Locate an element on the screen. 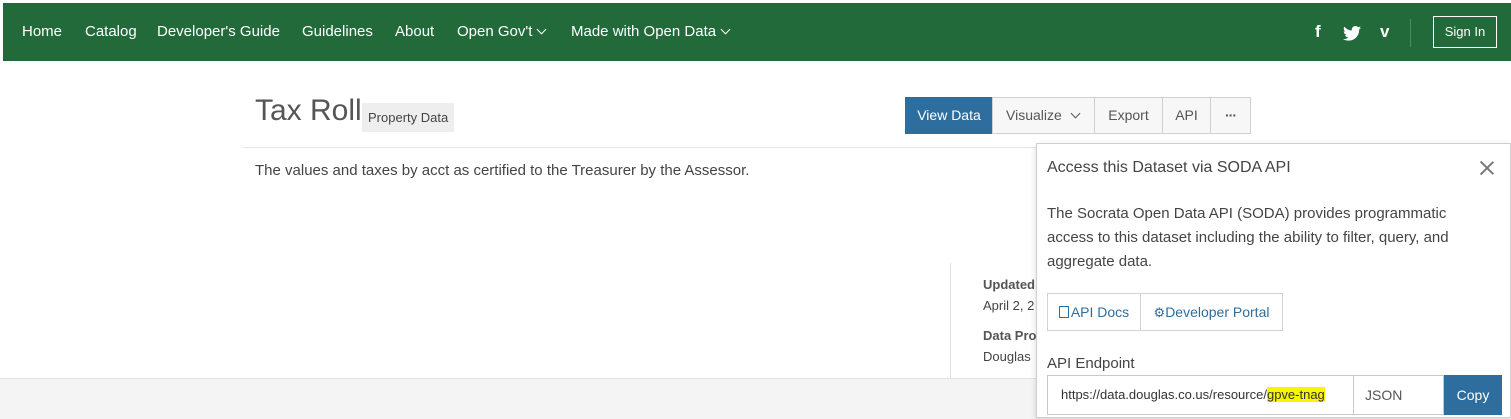  view-data-button: View Data is located at coordinates (949, 115).